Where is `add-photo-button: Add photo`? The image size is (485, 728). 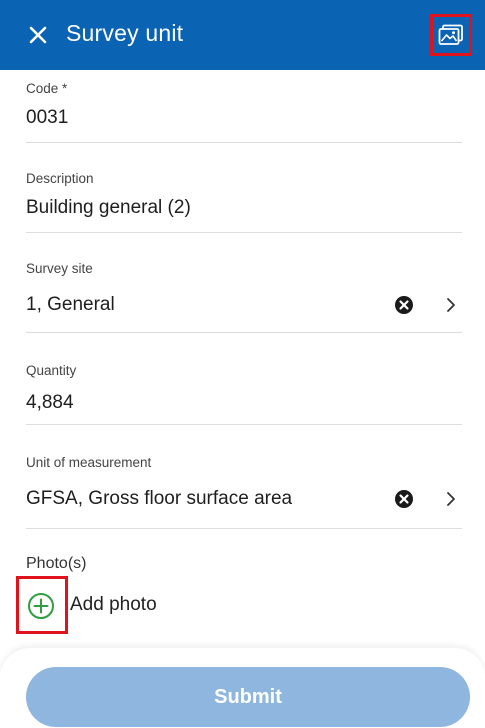 add-photo-button: Add photo is located at coordinates (113, 605).